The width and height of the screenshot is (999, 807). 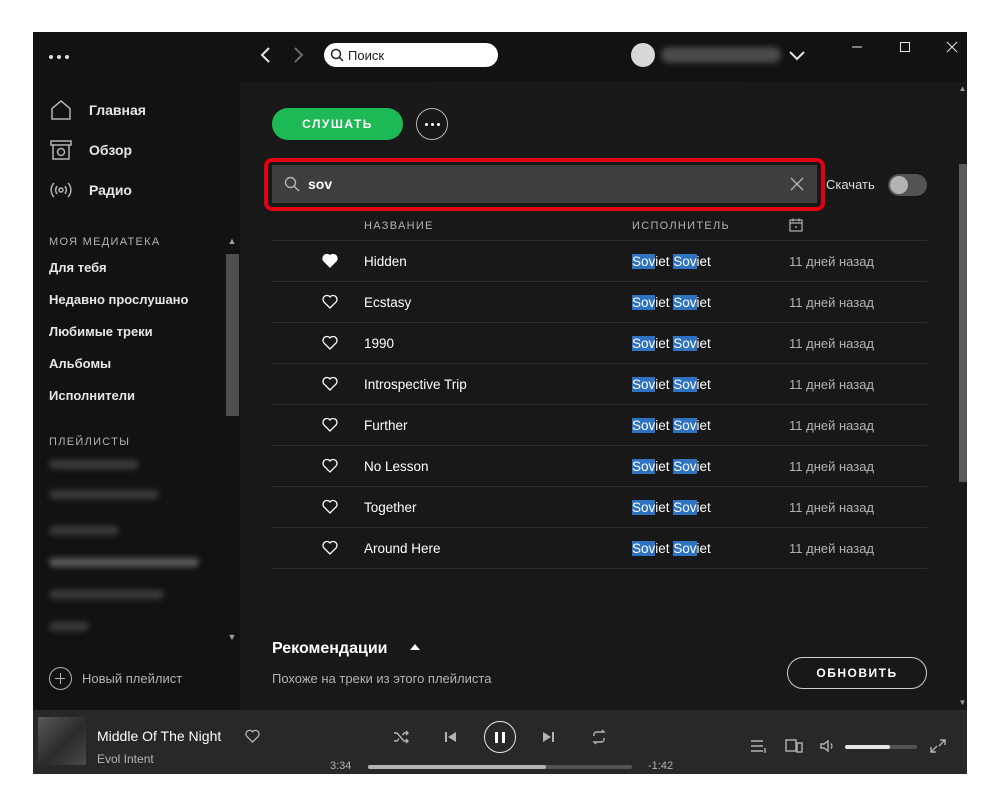 I want to click on queue-icon, so click(x=759, y=746).